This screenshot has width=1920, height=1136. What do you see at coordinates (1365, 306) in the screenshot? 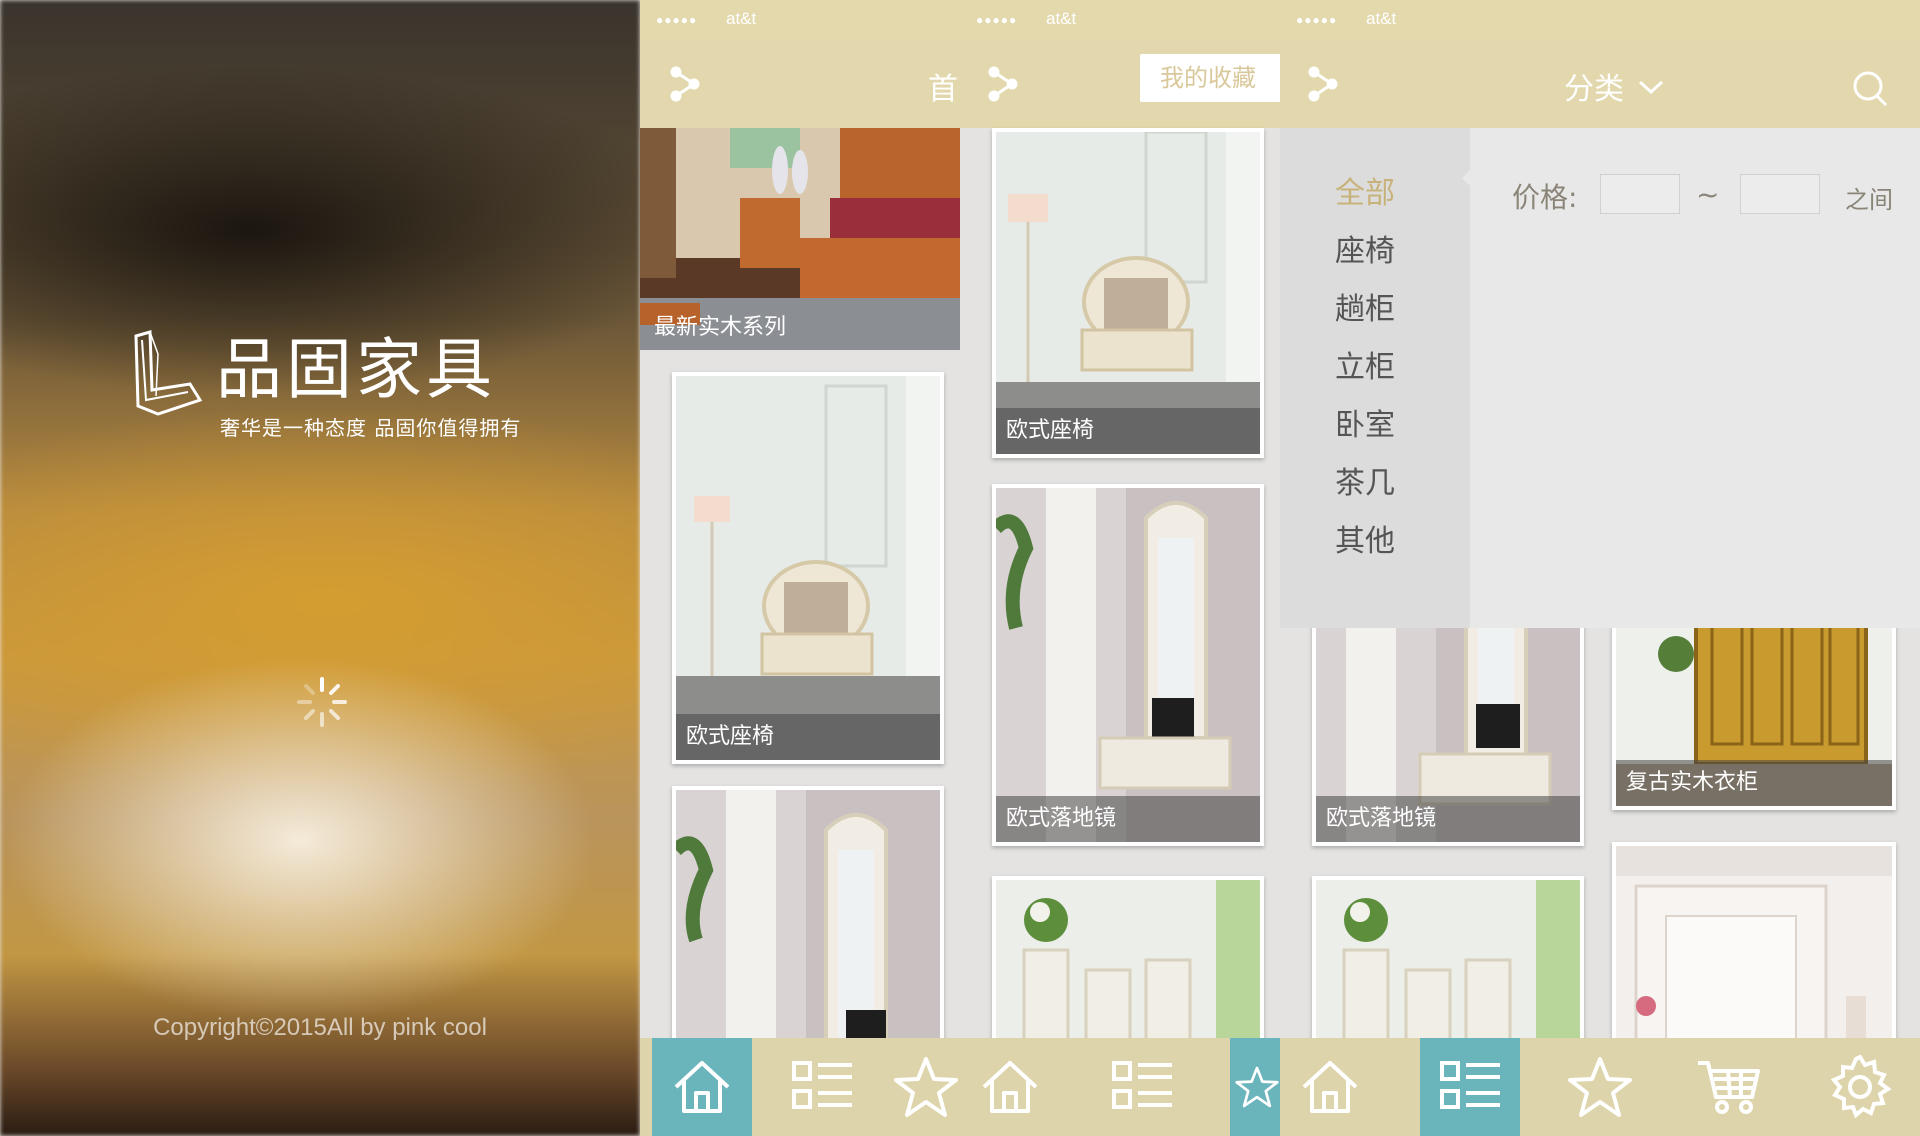
I see `category-item-cabinet: 趟柜` at bounding box center [1365, 306].